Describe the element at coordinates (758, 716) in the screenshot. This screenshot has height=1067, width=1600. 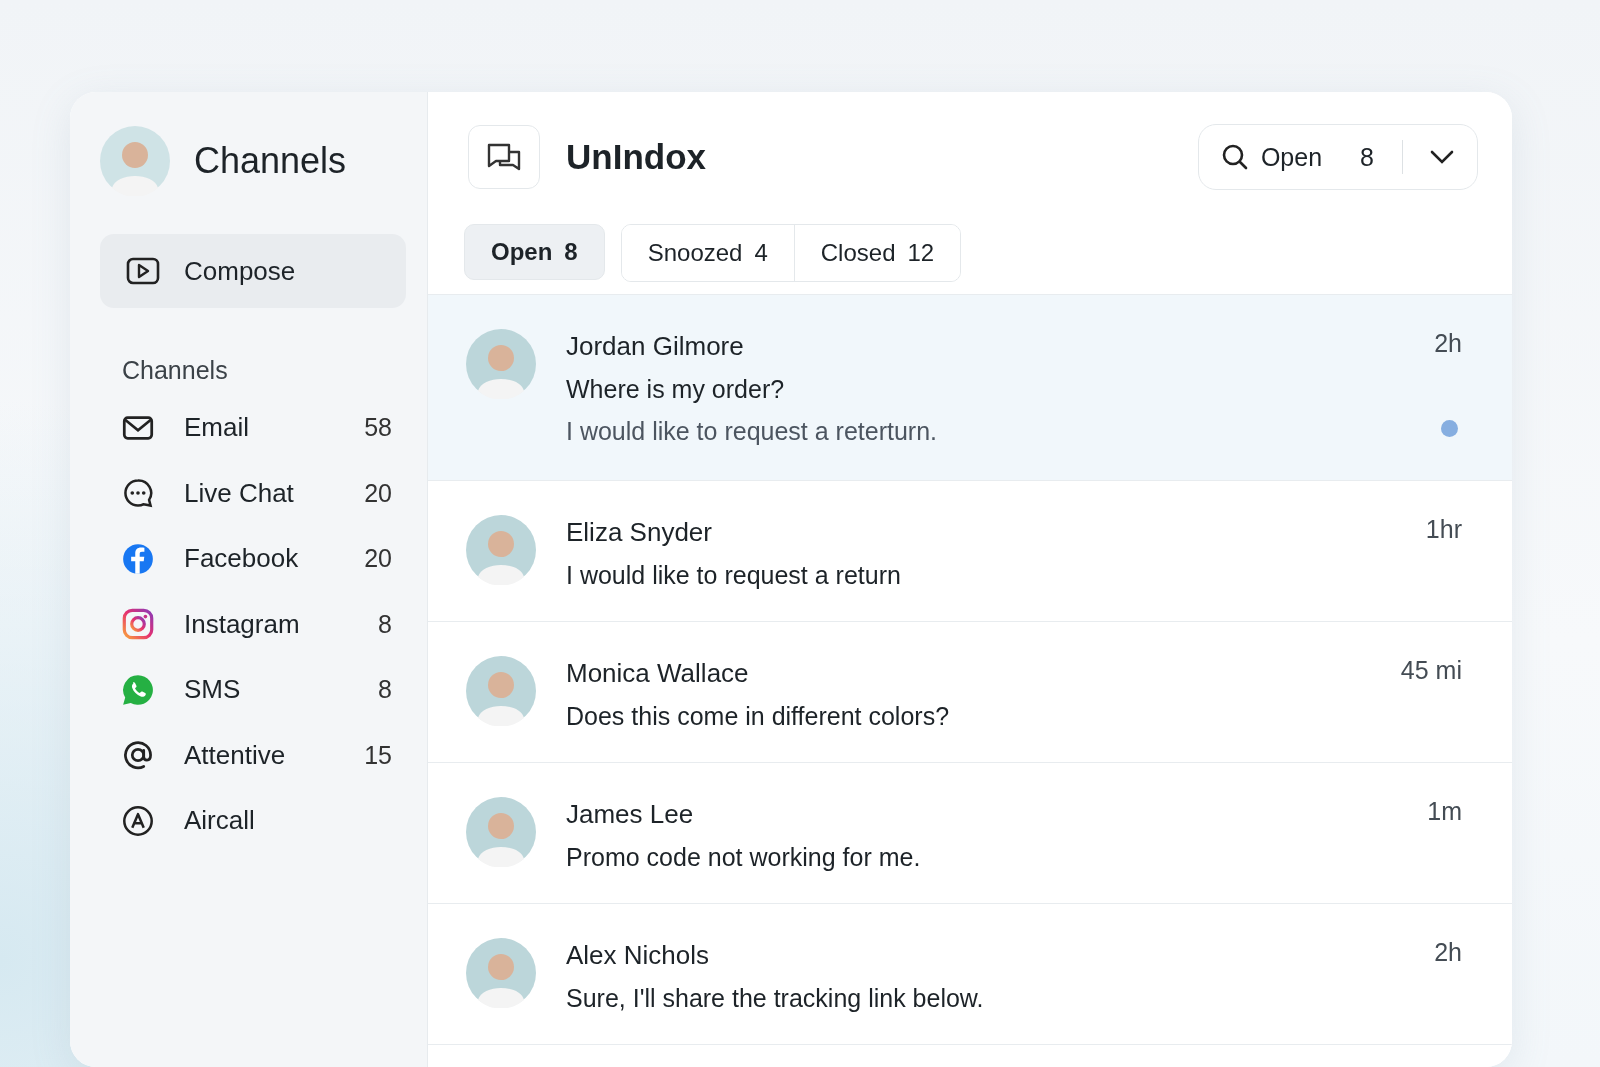
I see `message-preview: Does this come in different colors?` at that location.